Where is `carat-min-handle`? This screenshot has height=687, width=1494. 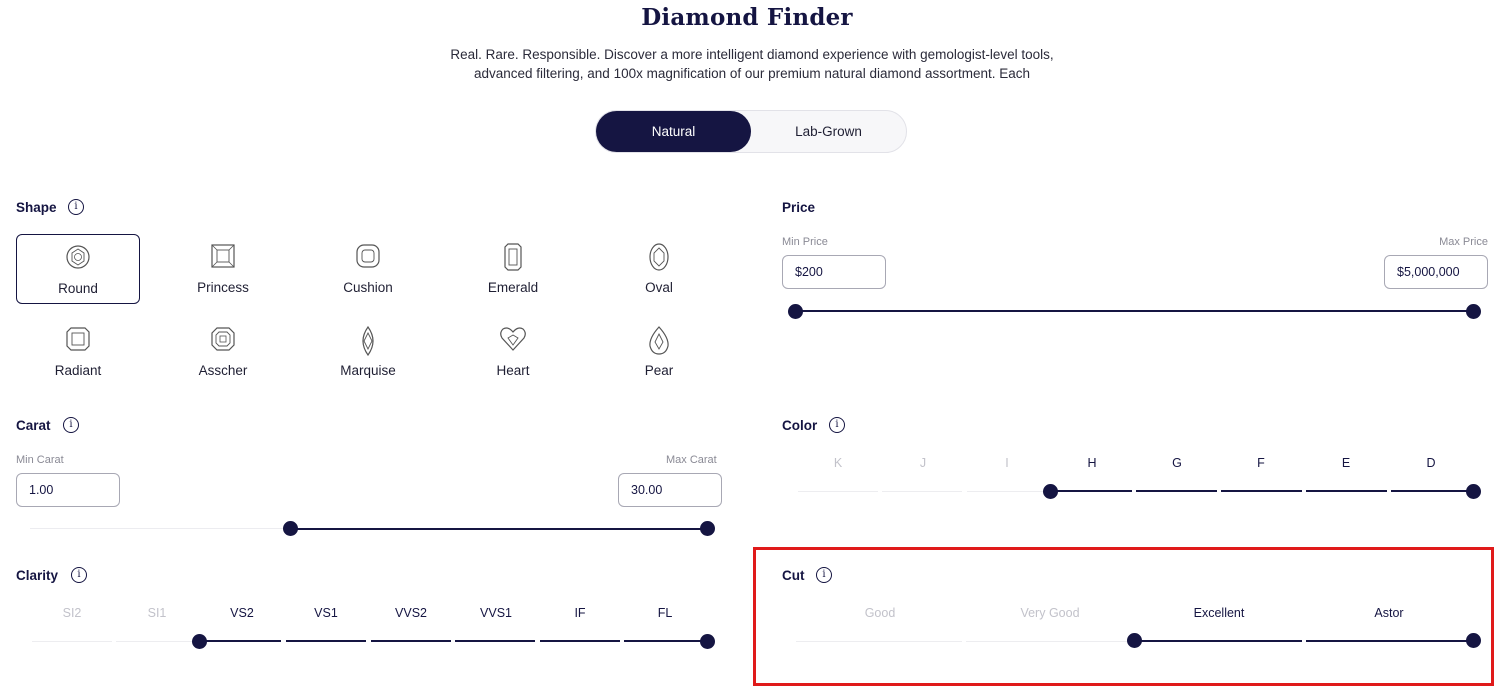
carat-min-handle is located at coordinates (290, 528).